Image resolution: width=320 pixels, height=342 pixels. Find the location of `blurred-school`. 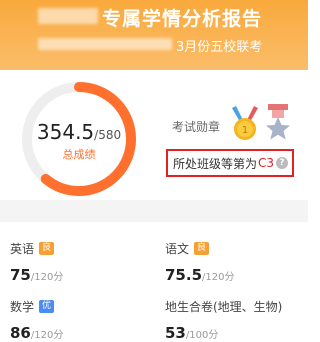

blurred-school is located at coordinates (105, 44).